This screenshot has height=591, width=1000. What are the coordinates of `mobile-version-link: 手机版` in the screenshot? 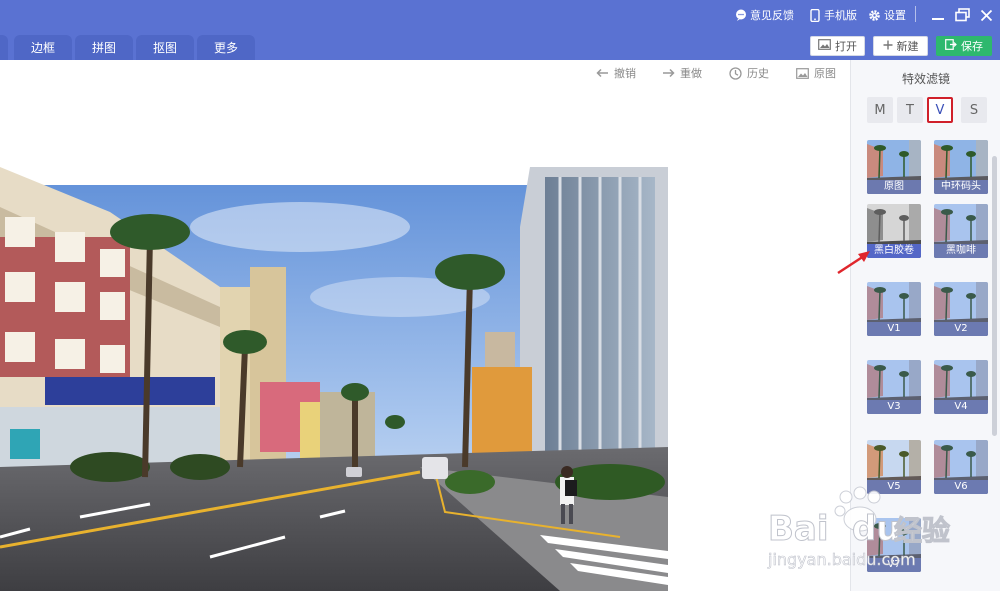 It's located at (832, 15).